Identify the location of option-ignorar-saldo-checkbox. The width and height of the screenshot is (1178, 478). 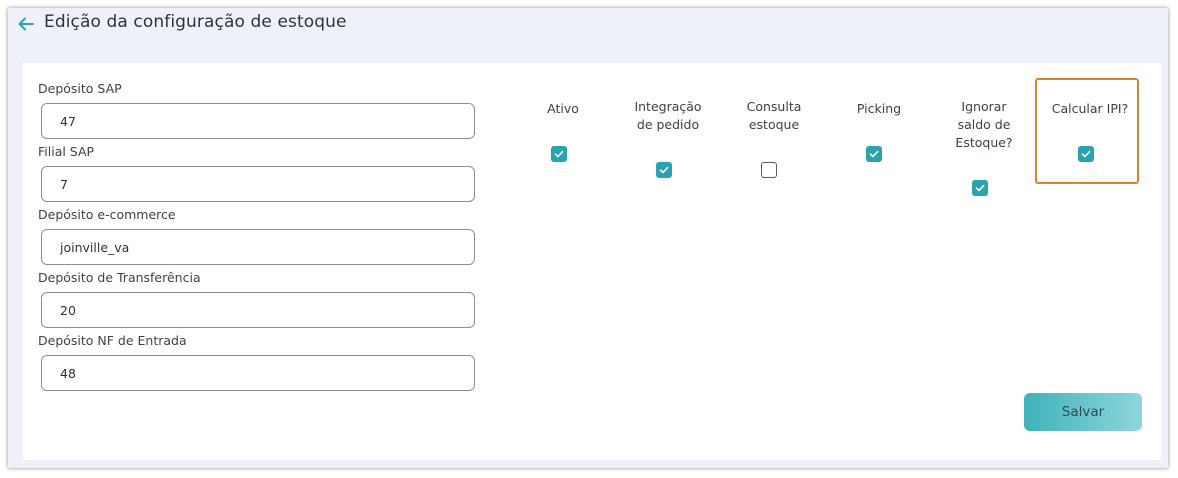
(980, 188).